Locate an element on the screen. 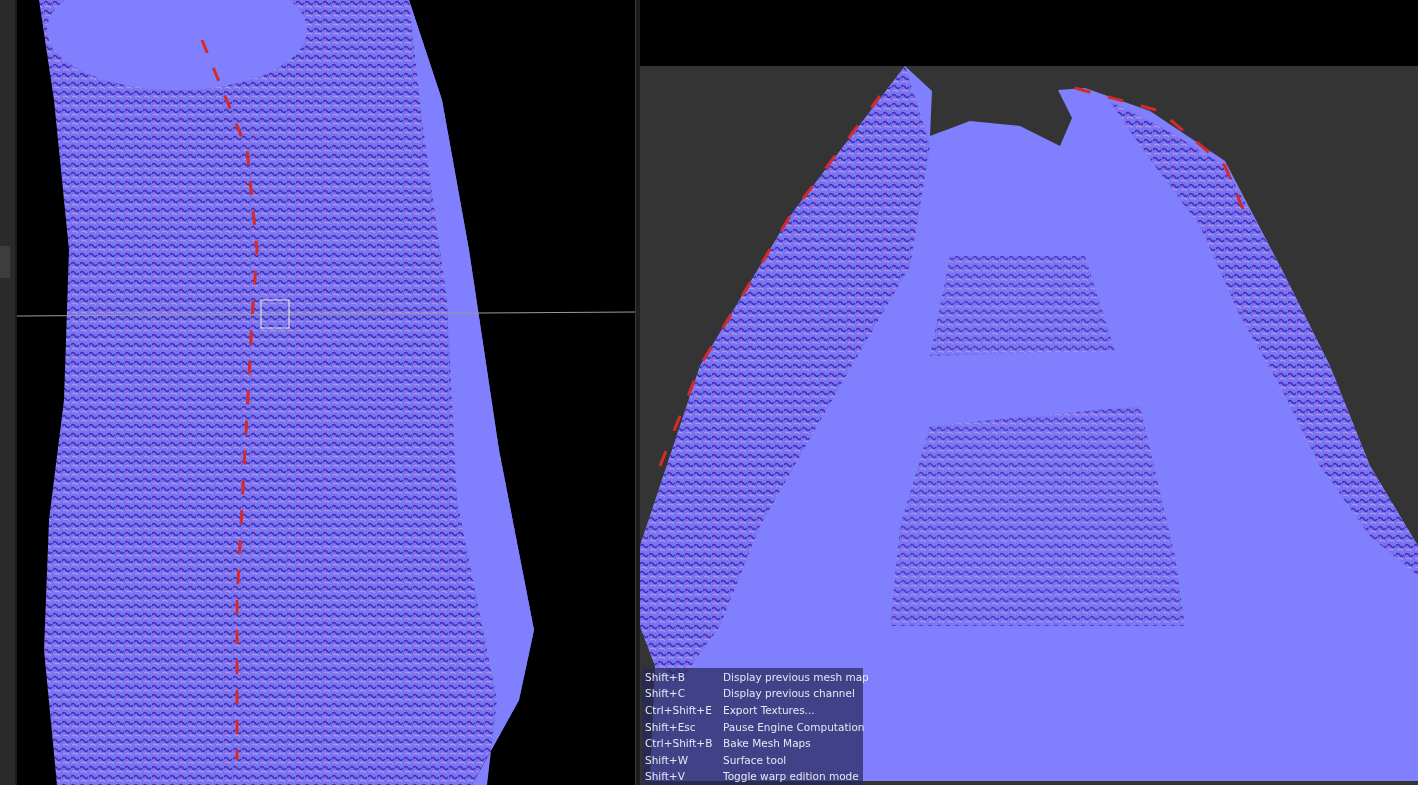  shortcut-keys: Shift+Esc is located at coordinates (684, 727).